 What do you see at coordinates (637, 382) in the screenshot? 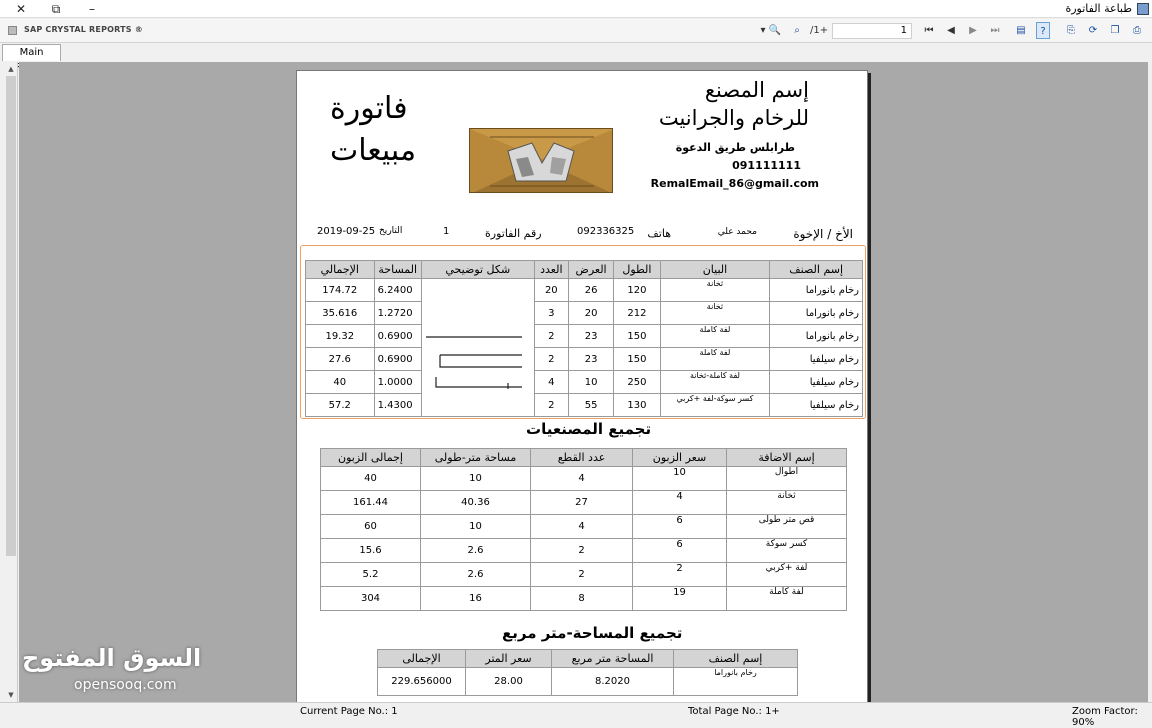
I see `items-cell: 250` at bounding box center [637, 382].